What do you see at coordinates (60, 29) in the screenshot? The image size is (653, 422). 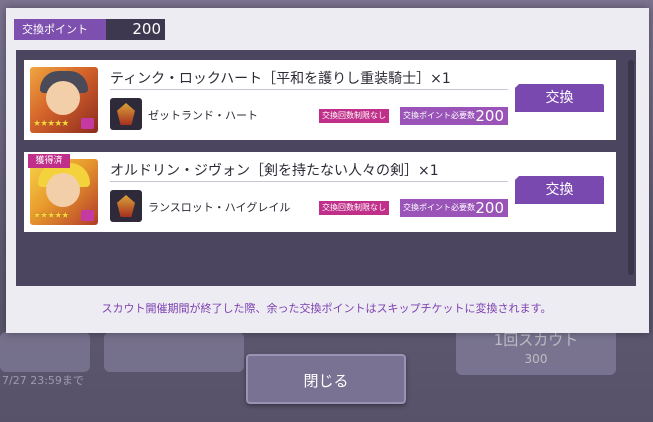 I see `exchange-points-label: 交換ポイント` at bounding box center [60, 29].